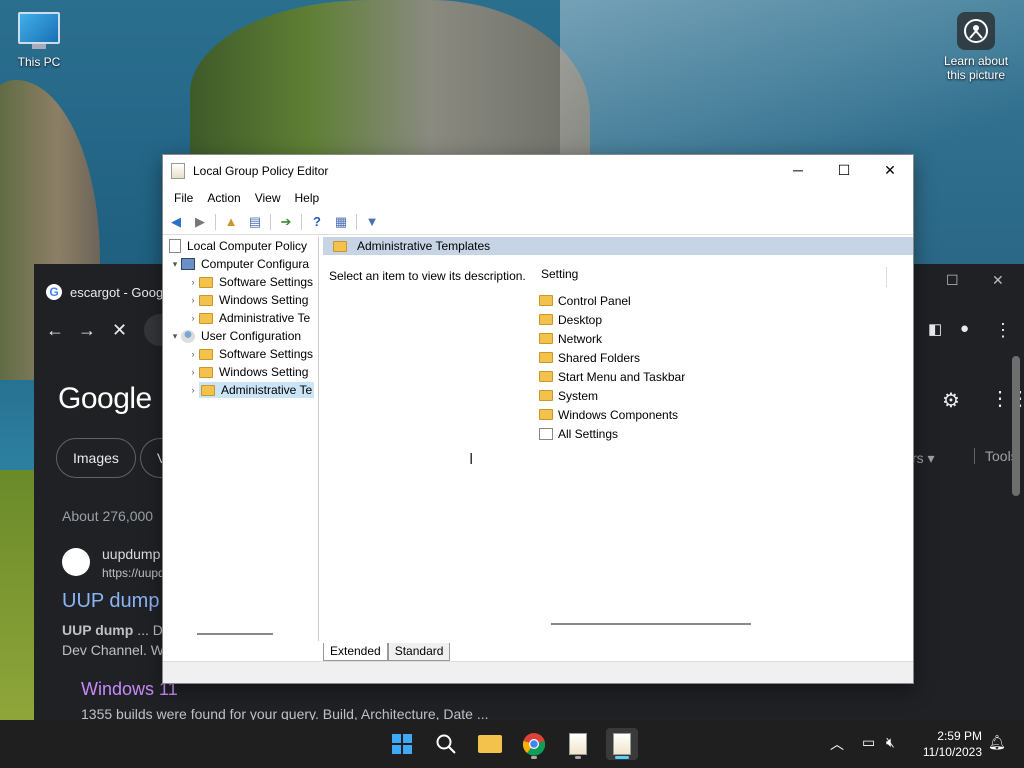 This screenshot has width=1024, height=768. Describe the element at coordinates (546, 433) in the screenshot. I see `all-settings-icon` at that location.